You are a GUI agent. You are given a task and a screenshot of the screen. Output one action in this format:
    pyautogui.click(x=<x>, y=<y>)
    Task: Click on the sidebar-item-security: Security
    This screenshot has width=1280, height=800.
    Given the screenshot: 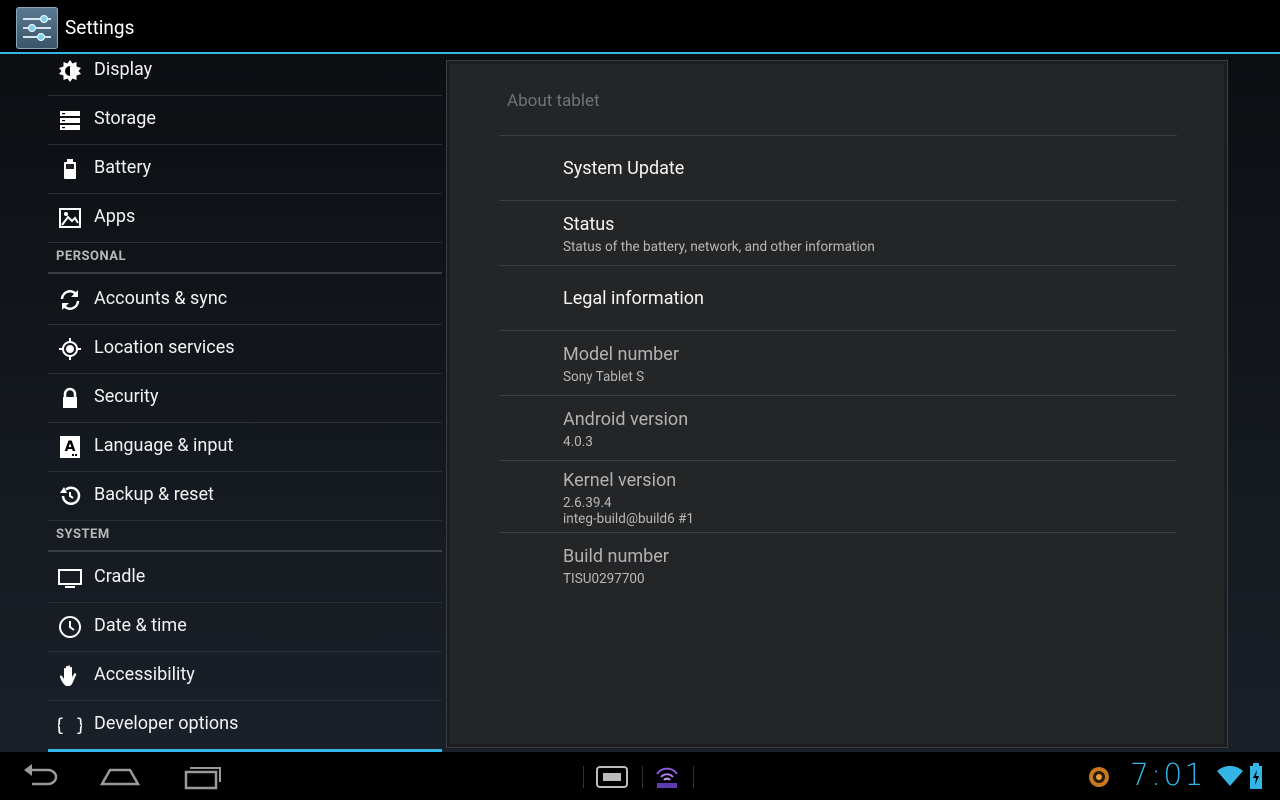 What is the action you would take?
    pyautogui.click(x=245, y=398)
    